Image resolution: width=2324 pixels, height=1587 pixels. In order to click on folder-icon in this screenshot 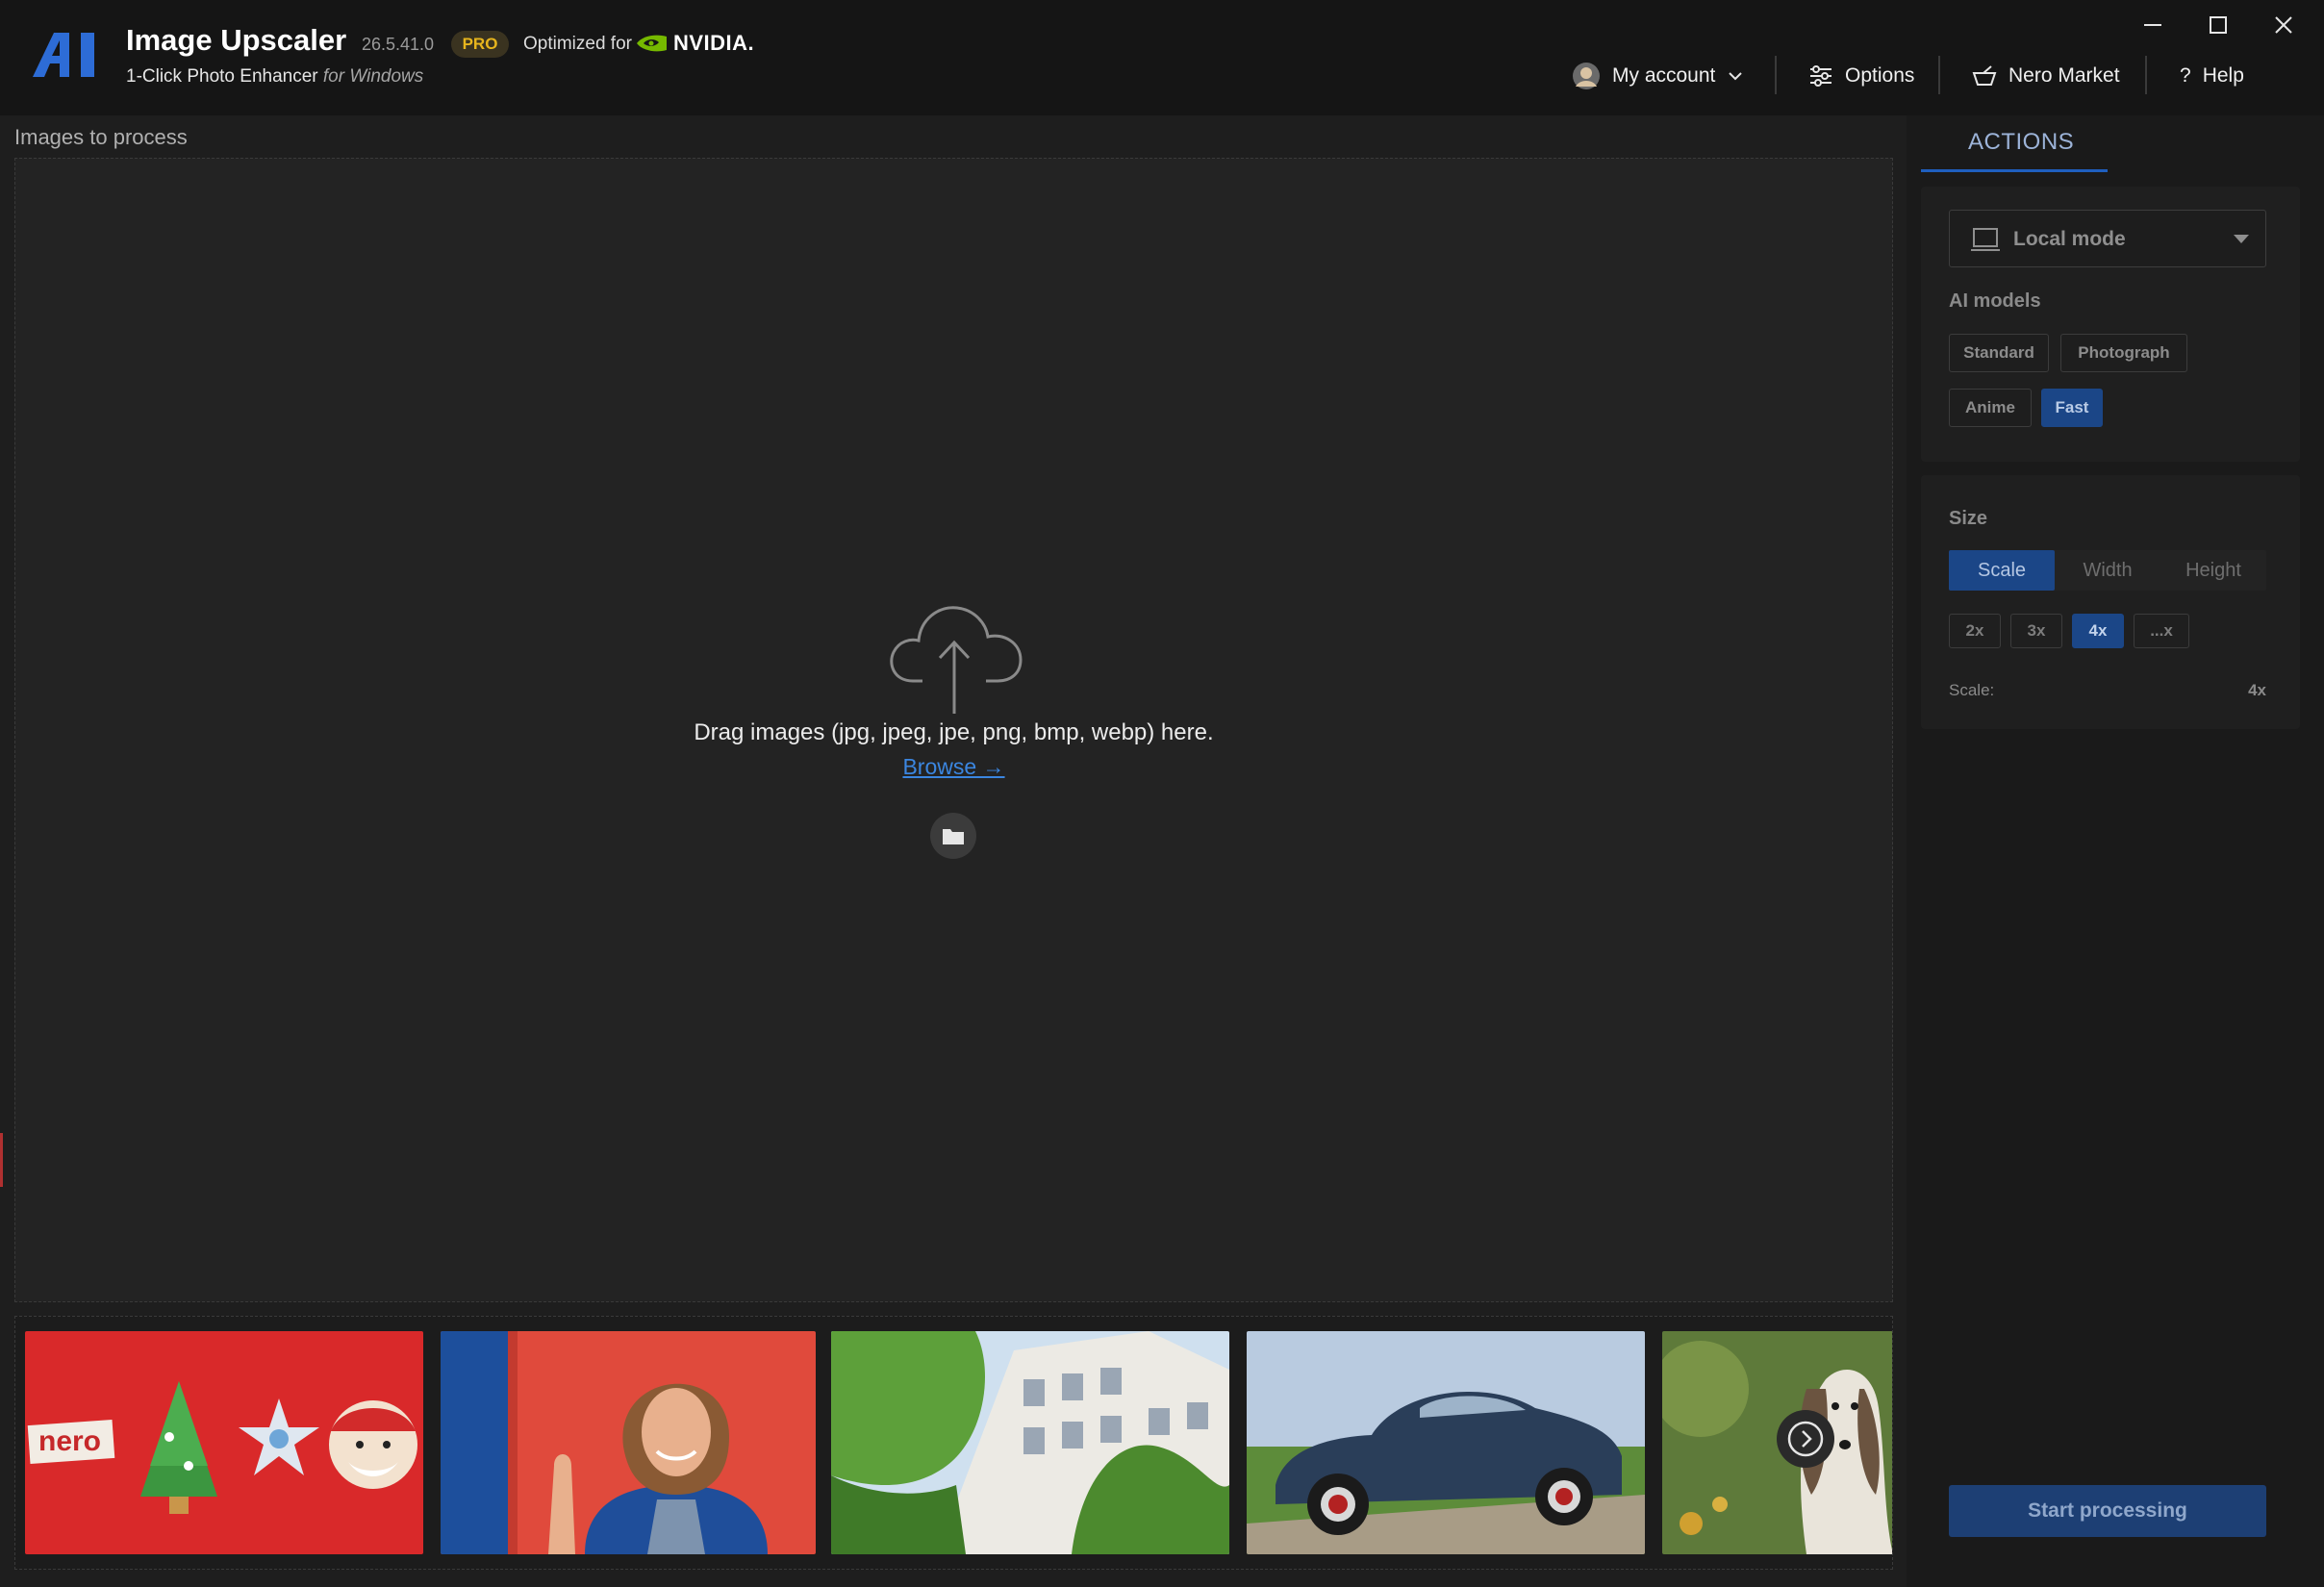, I will do `click(953, 836)`.